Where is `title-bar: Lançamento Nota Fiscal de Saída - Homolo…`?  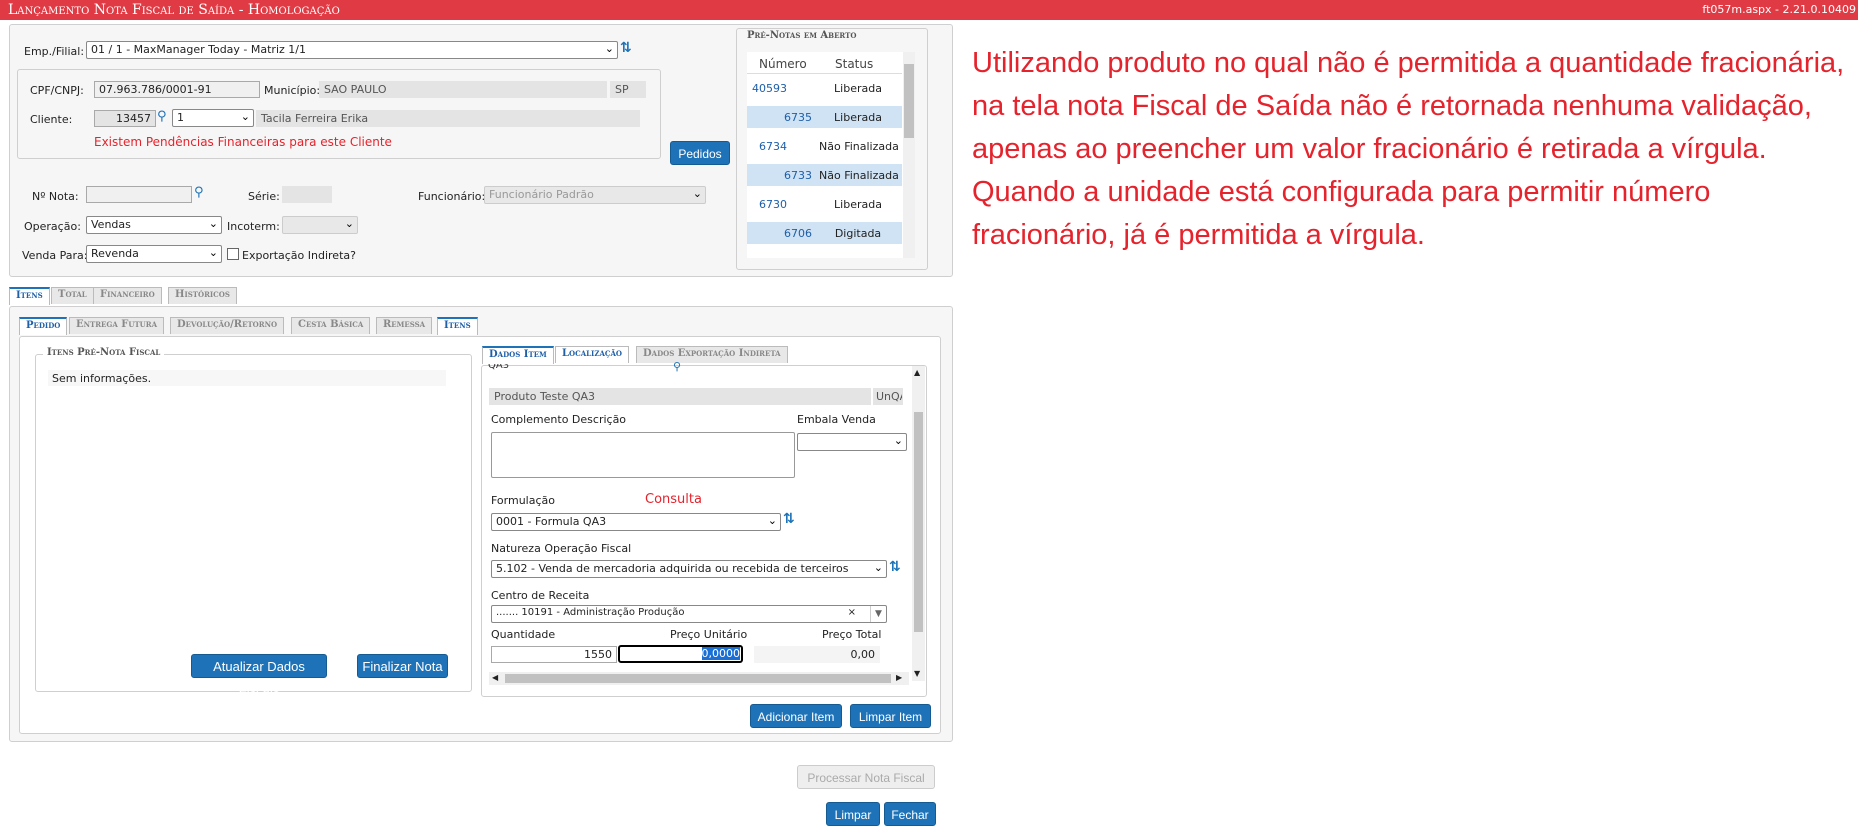
title-bar: Lançamento Nota Fiscal de Saída - Homolo… is located at coordinates (929, 10).